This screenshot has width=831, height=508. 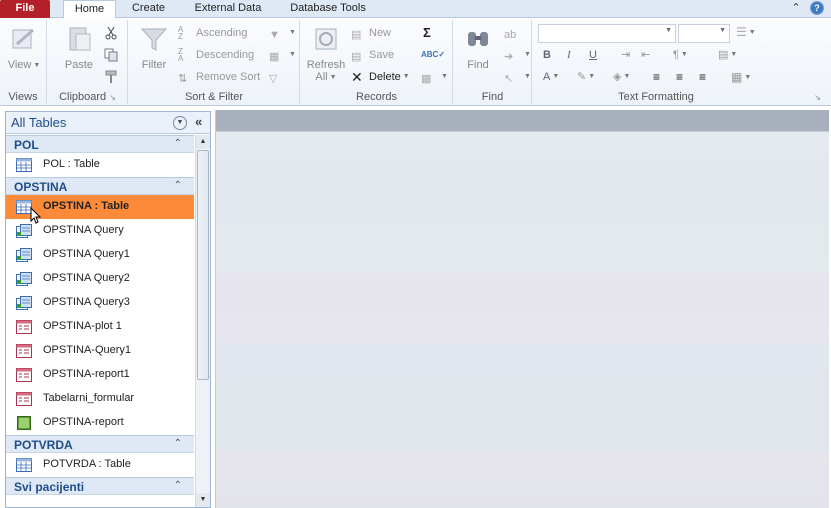 I want to click on bold-button: B, so click(x=547, y=55).